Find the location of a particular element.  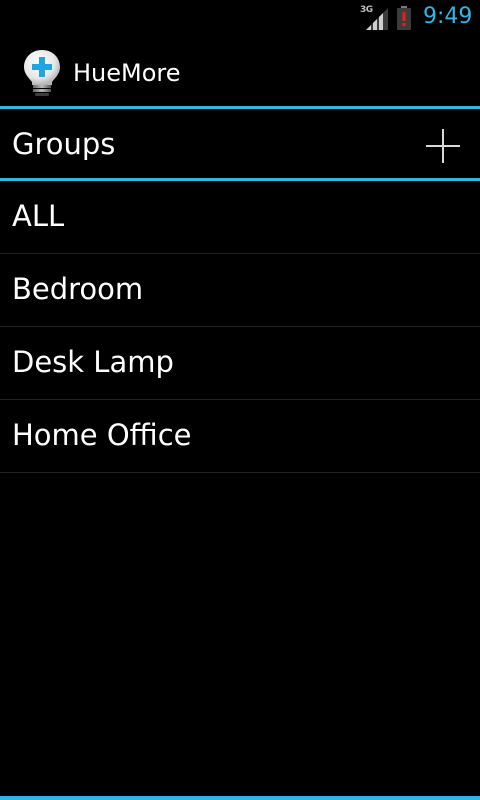

plus-icon is located at coordinates (443, 146).